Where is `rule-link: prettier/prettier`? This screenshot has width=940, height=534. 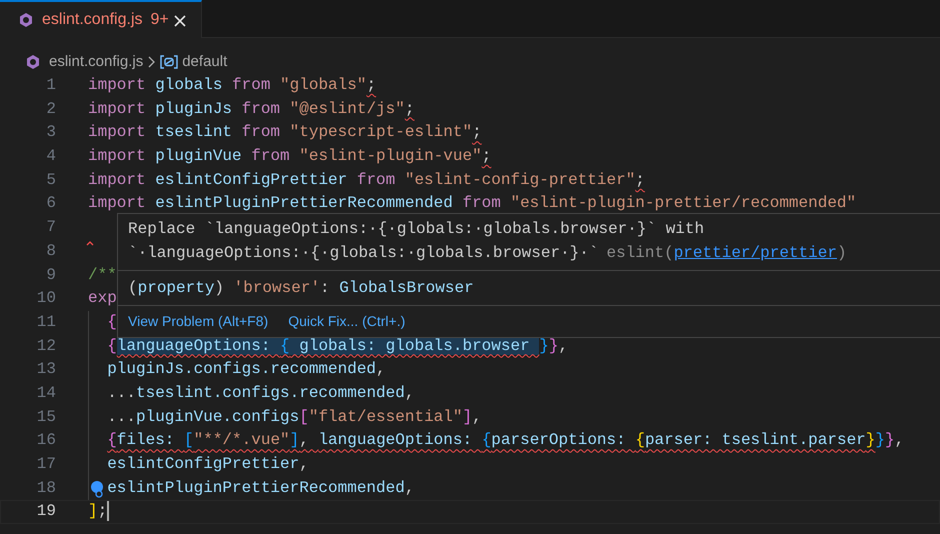 rule-link: prettier/prettier is located at coordinates (755, 253).